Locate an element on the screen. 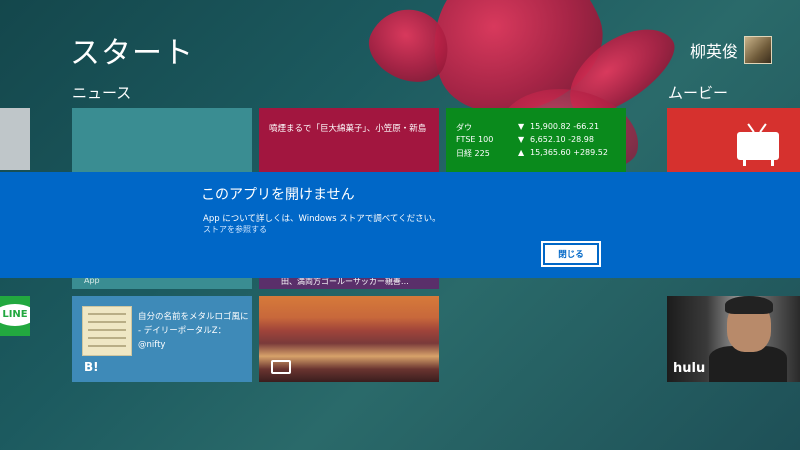 This screenshot has width=800, height=450. tile-hatena-bookmark: 自分の名前をメタルロゴ風に - デイリーポータルZ：@nifty B! is located at coordinates (162, 339).